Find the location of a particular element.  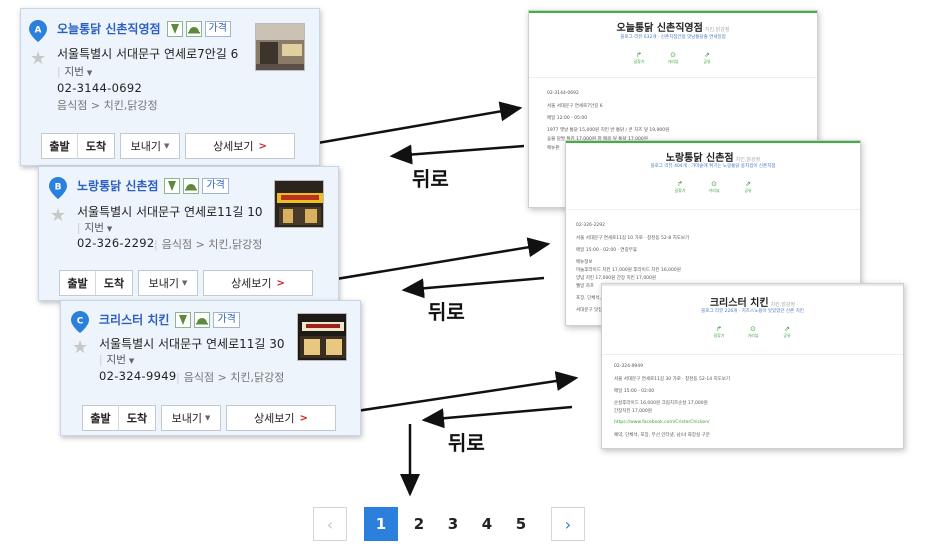

panel-menu-row: 웰빙 하프 is located at coordinates (585, 286).